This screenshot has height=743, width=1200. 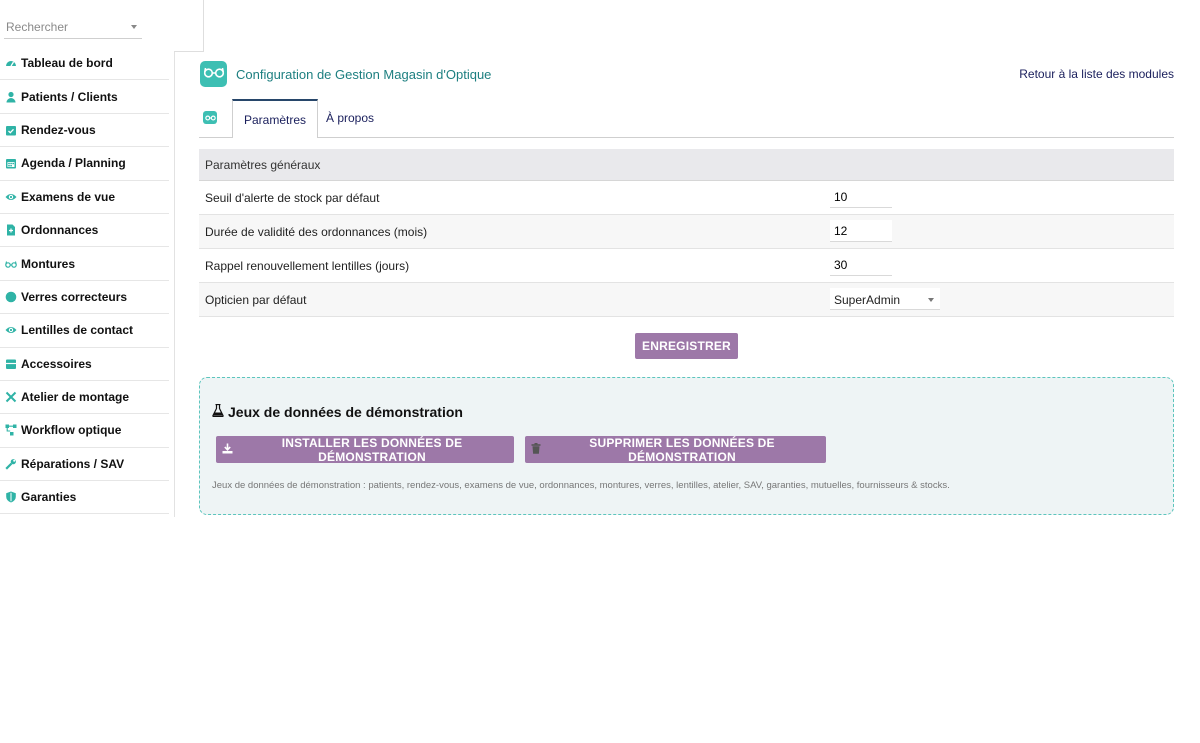 I want to click on sidebar-item-accessoires: Accessoires, so click(x=84, y=364).